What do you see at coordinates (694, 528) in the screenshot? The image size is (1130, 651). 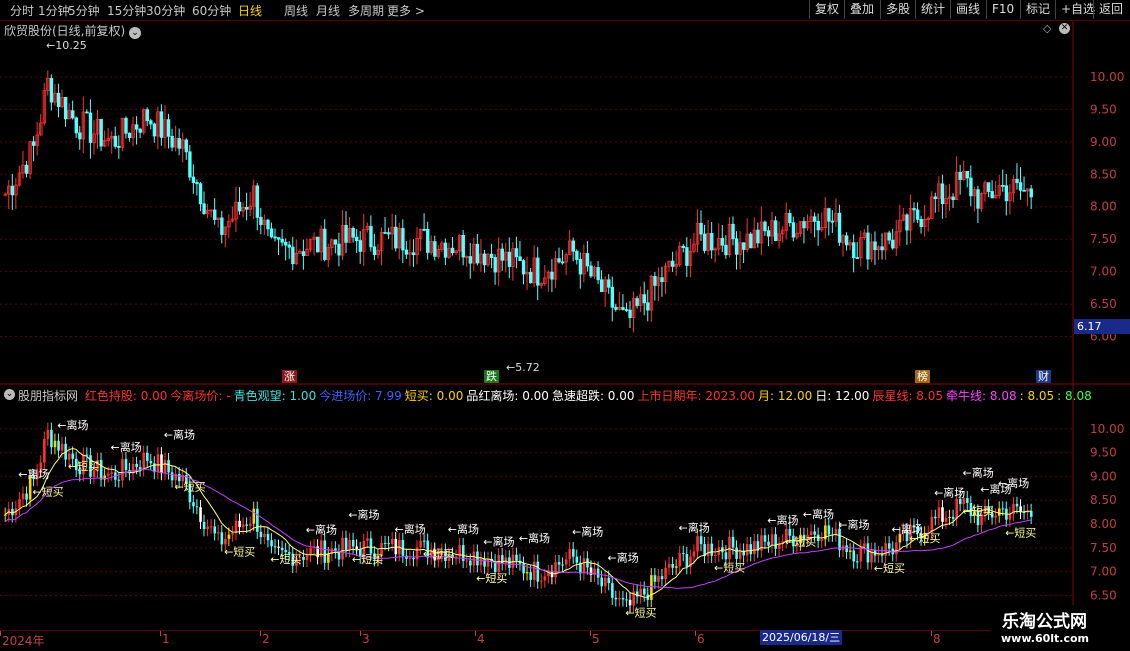 I see `exit-label-12: ←离场` at bounding box center [694, 528].